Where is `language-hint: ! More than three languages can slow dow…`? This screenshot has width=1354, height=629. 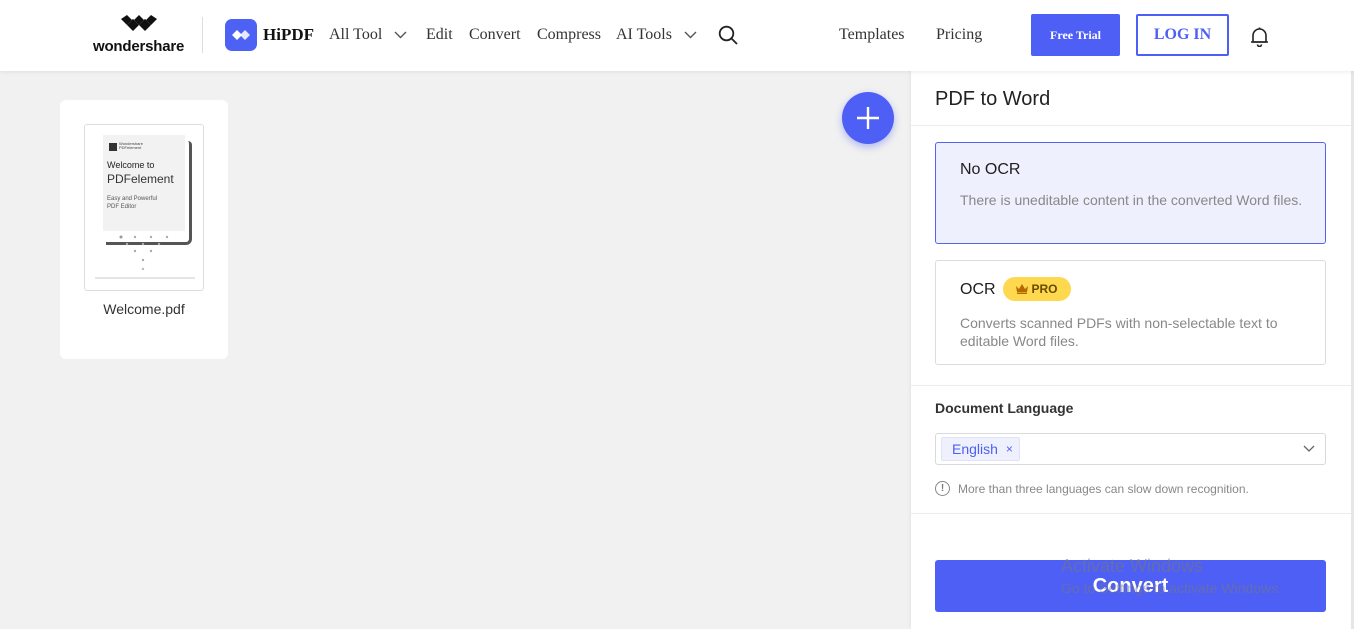 language-hint: ! More than three languages can slow dow… is located at coordinates (1092, 488).